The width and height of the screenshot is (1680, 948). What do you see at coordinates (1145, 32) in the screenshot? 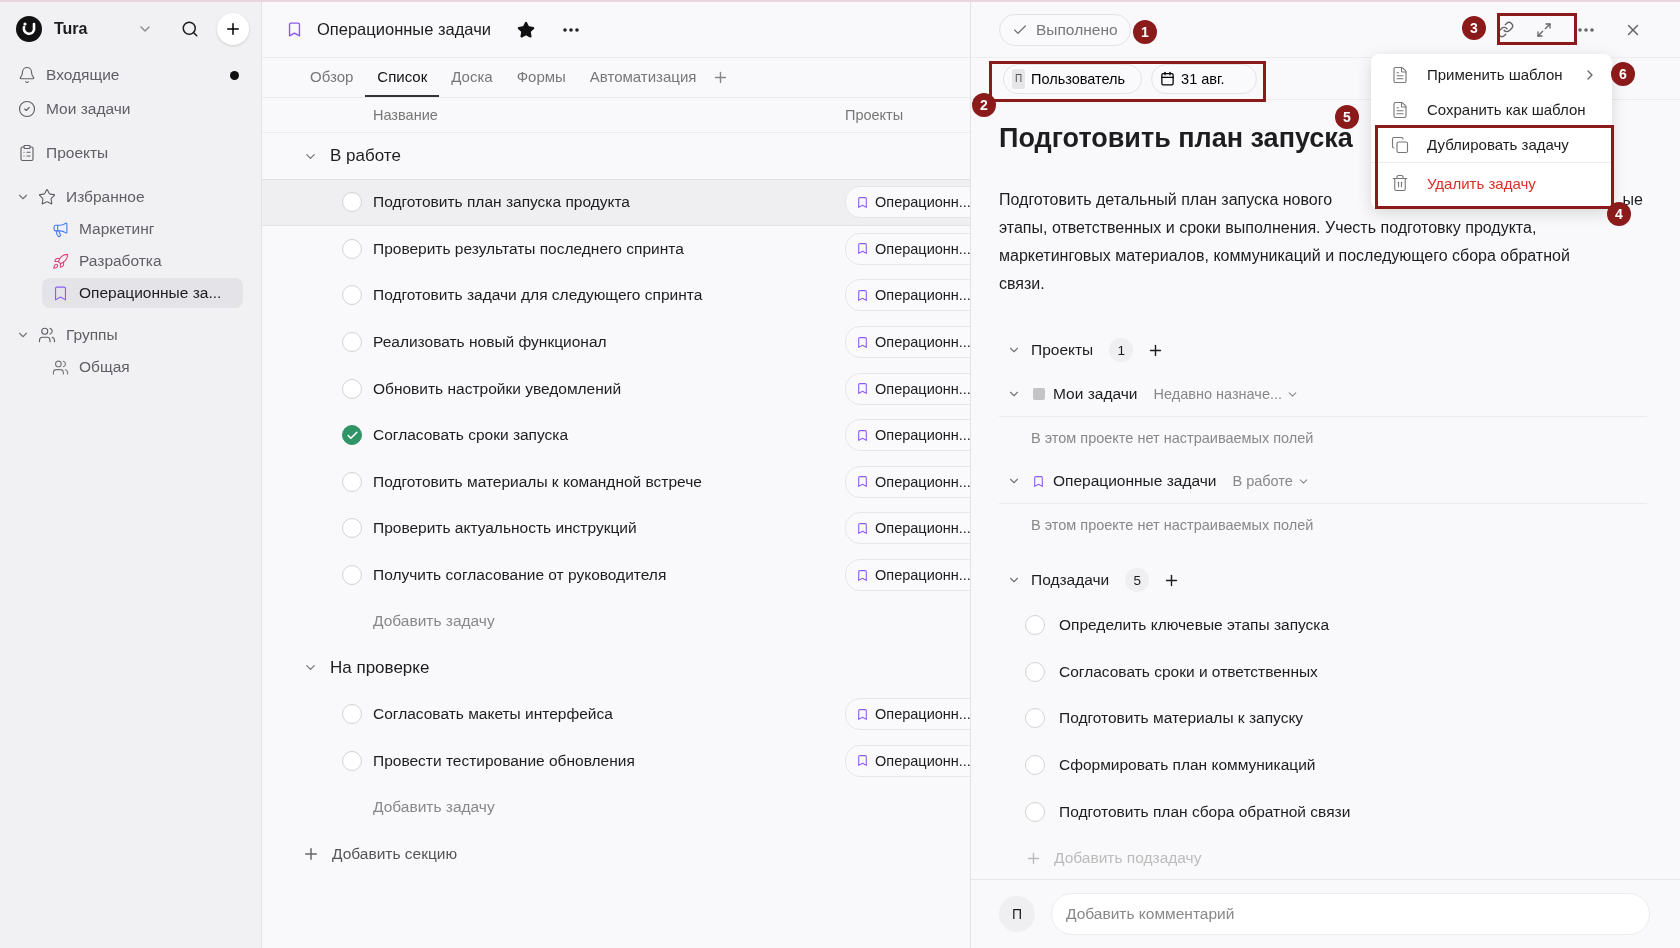
I see `callout-number: 1` at bounding box center [1145, 32].